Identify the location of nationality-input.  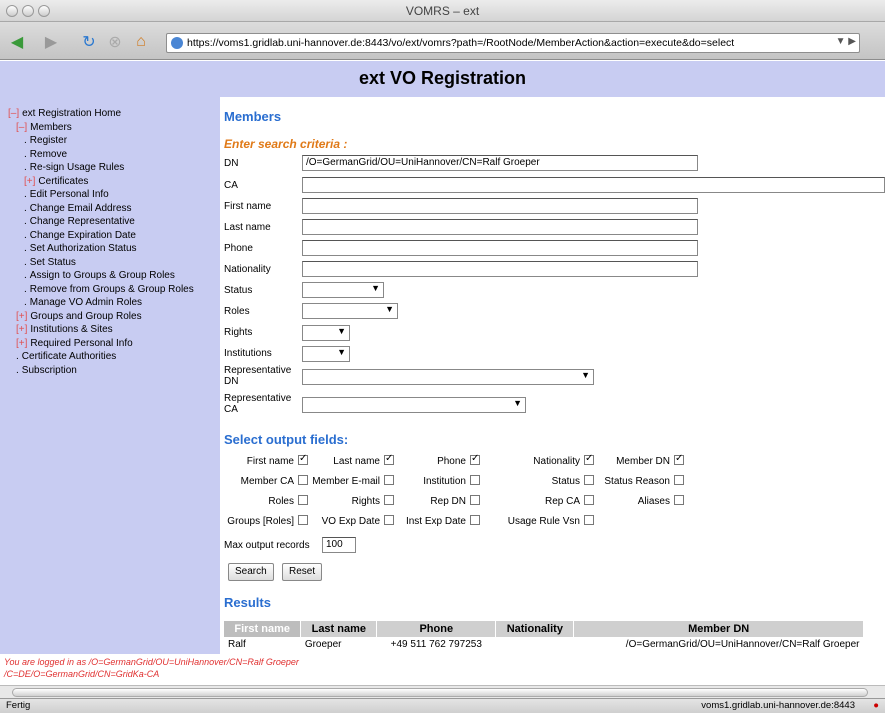
(500, 269).